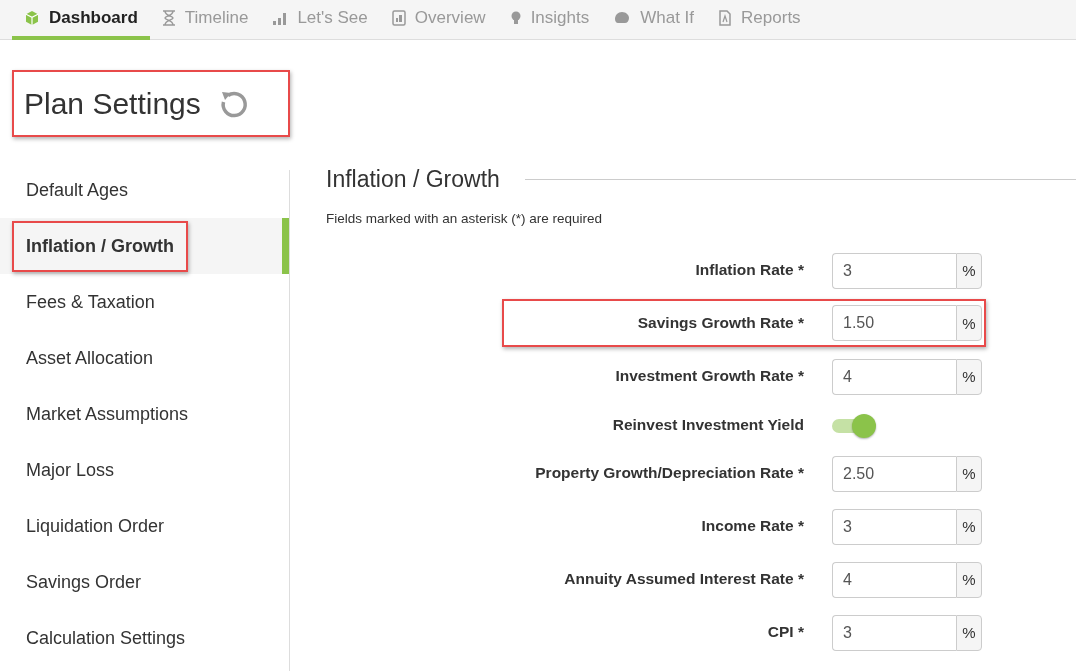 The width and height of the screenshot is (1076, 671). What do you see at coordinates (465, 218) in the screenshot?
I see `required-note: Fields marked with an asterisk (*) are required` at bounding box center [465, 218].